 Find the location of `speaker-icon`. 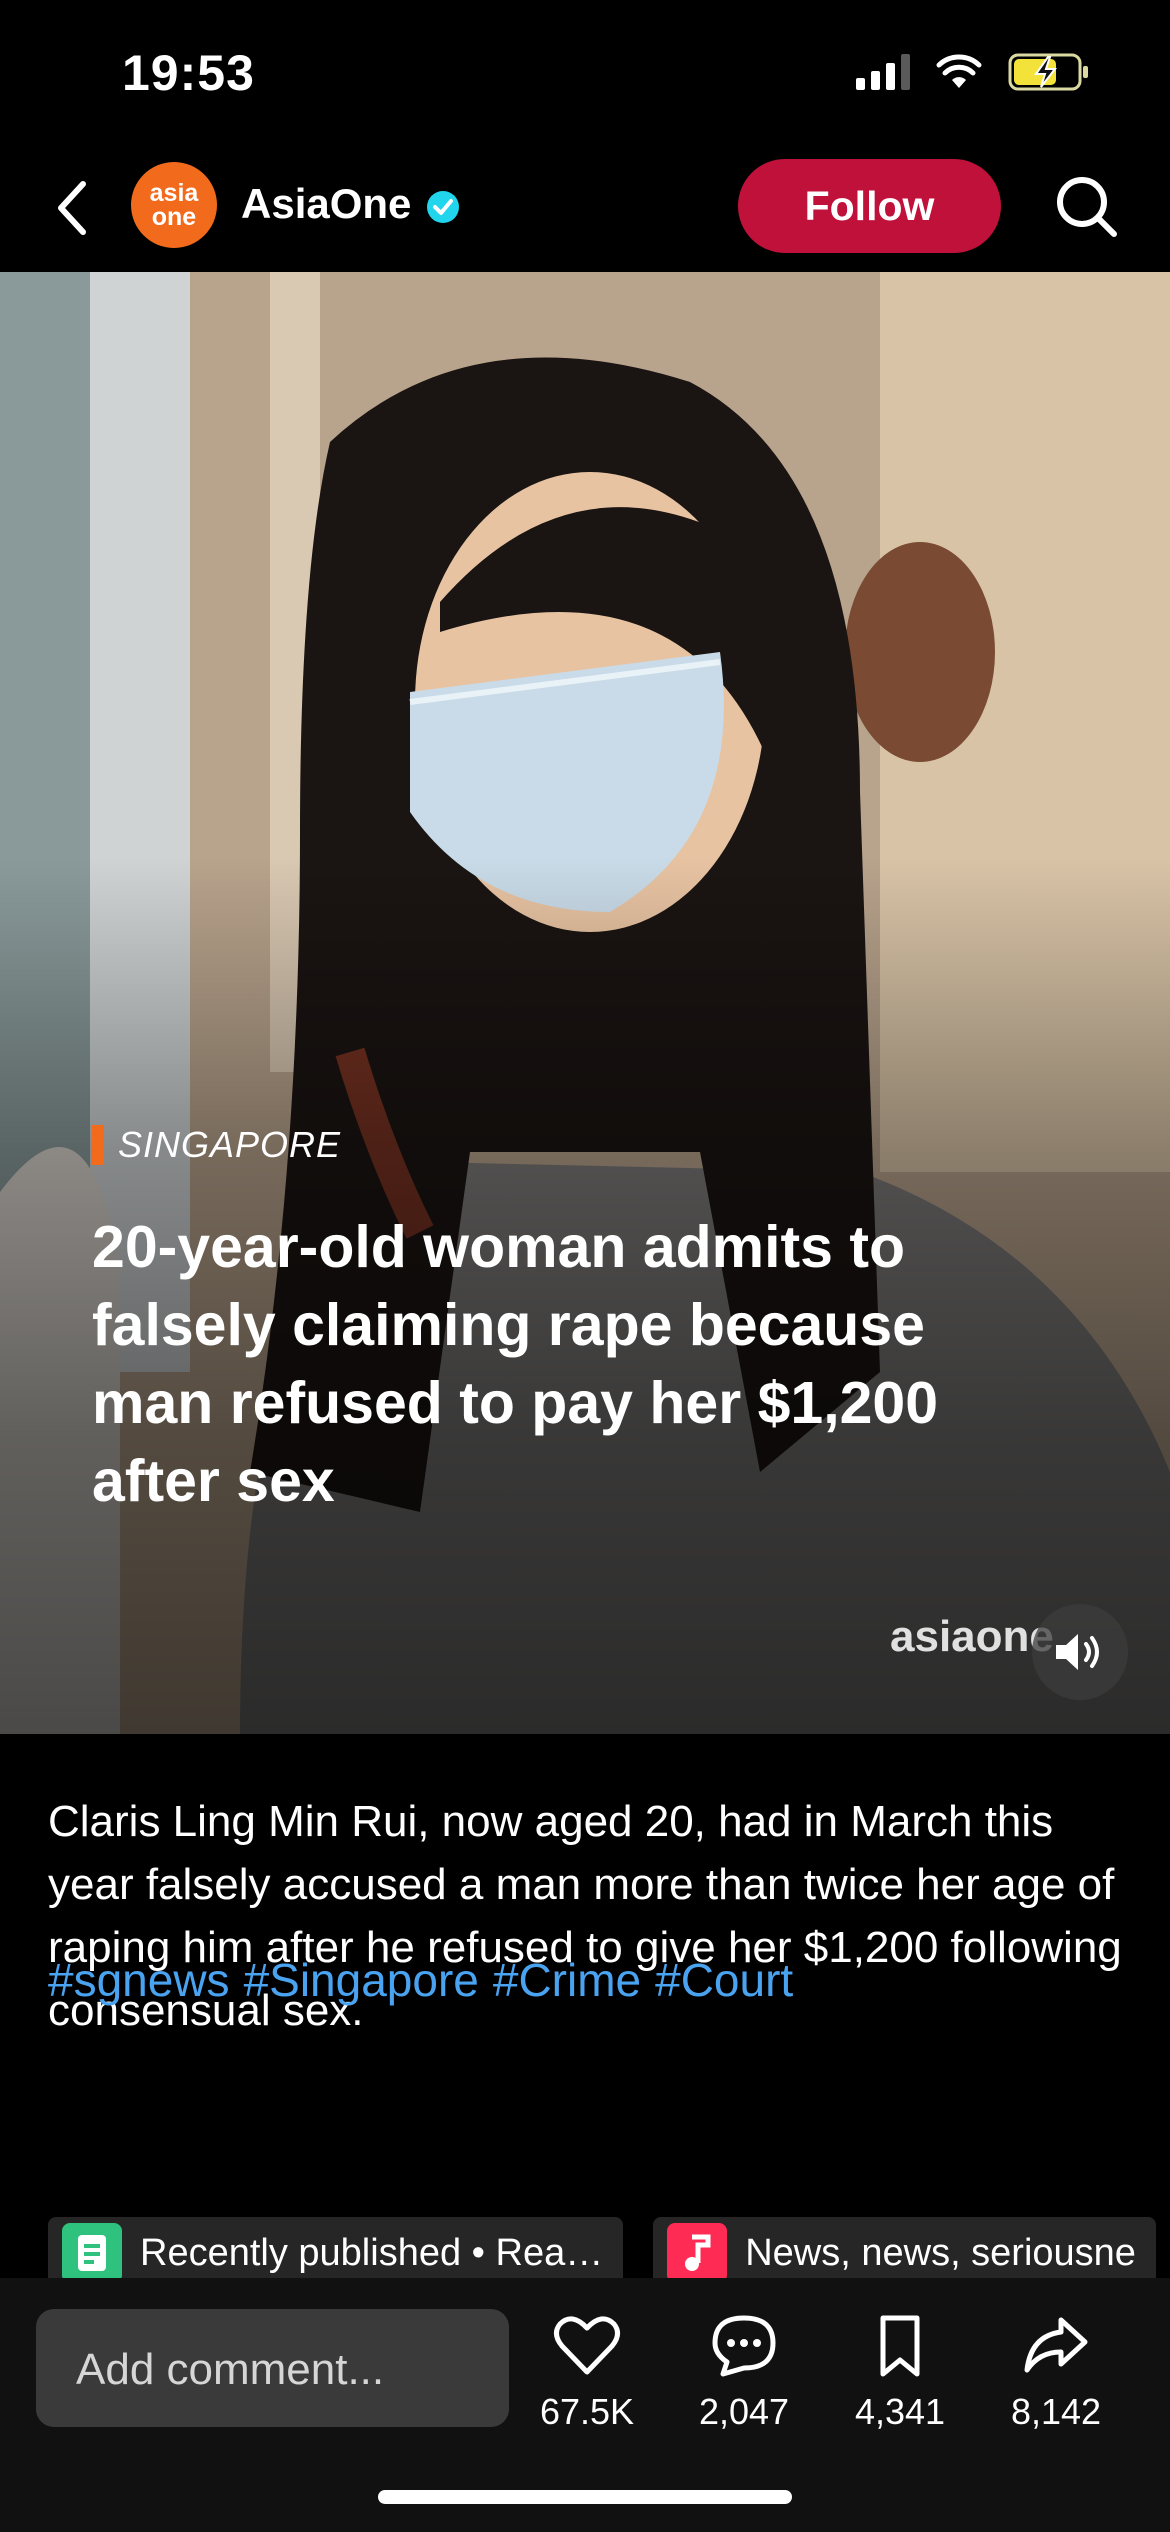

speaker-icon is located at coordinates (1077, 1652).